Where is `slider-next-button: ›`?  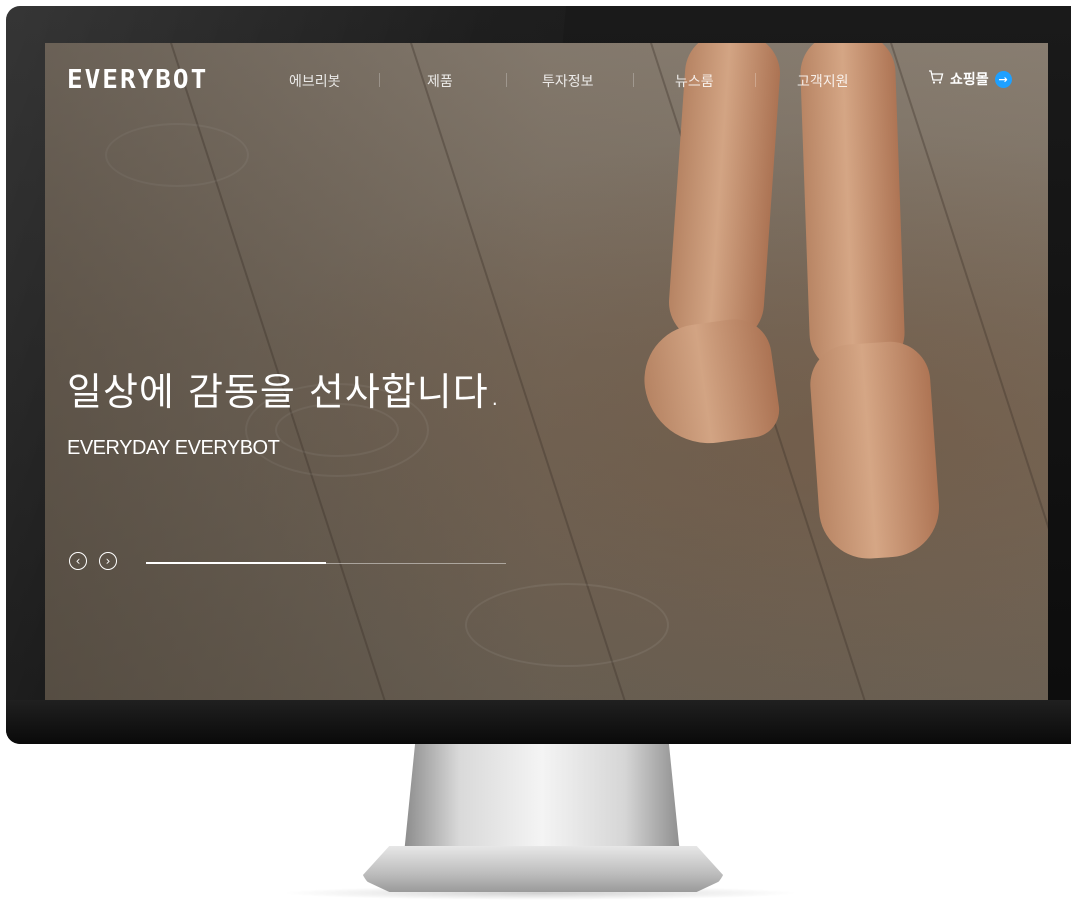
slider-next-button: › is located at coordinates (108, 561).